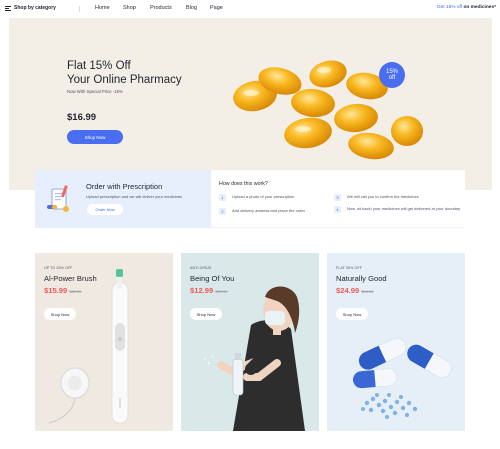  Describe the element at coordinates (35, 8) in the screenshot. I see `shop-by-category-label: Shop by category` at that location.